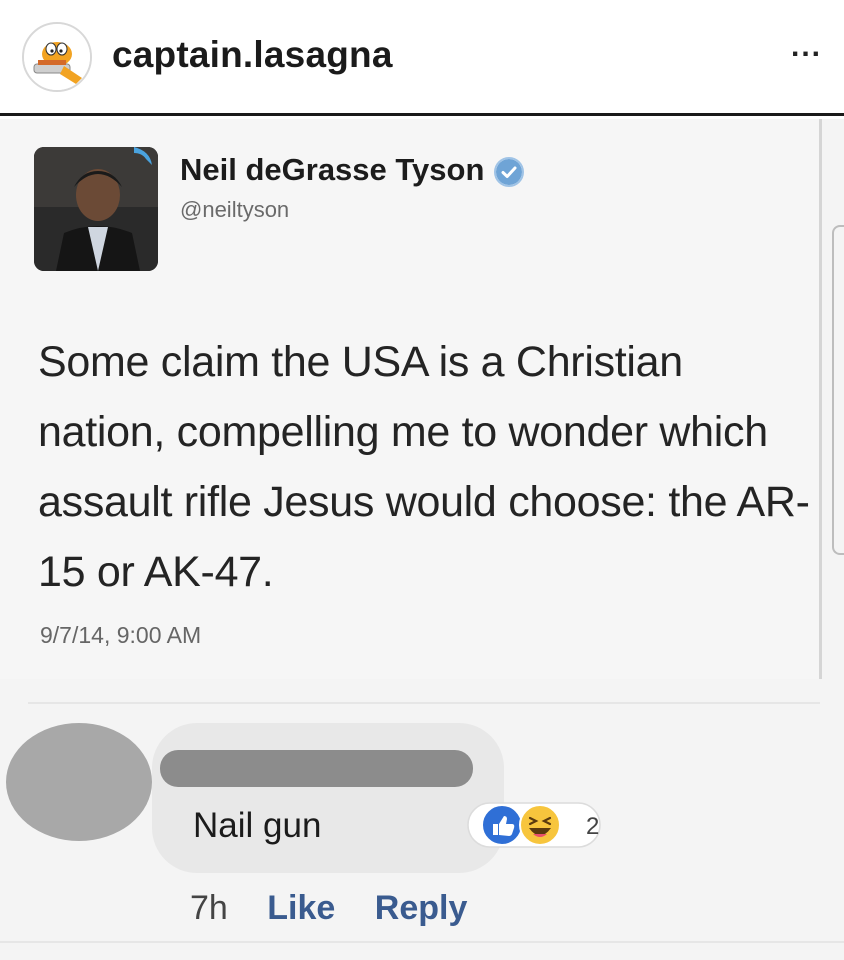 The height and width of the screenshot is (960, 844). Describe the element at coordinates (343, 908) in the screenshot. I see `comment-actions: 7h Like Reply` at that location.